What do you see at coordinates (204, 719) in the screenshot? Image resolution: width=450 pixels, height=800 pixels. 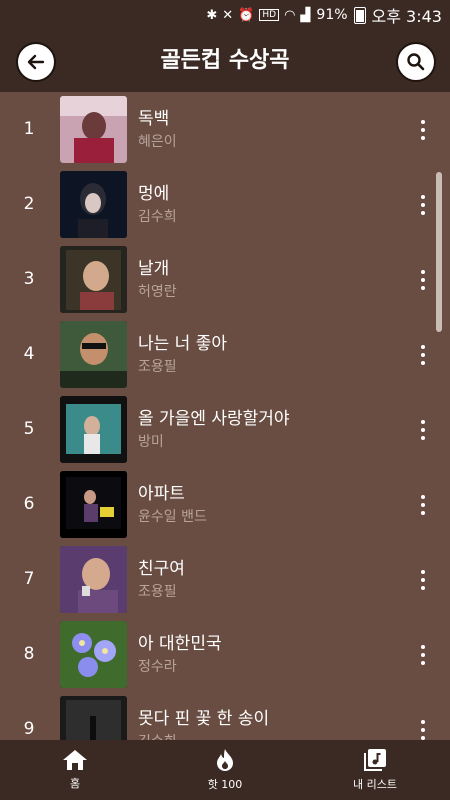 I see `song-title: 못다 핀 꽃 한 송이` at bounding box center [204, 719].